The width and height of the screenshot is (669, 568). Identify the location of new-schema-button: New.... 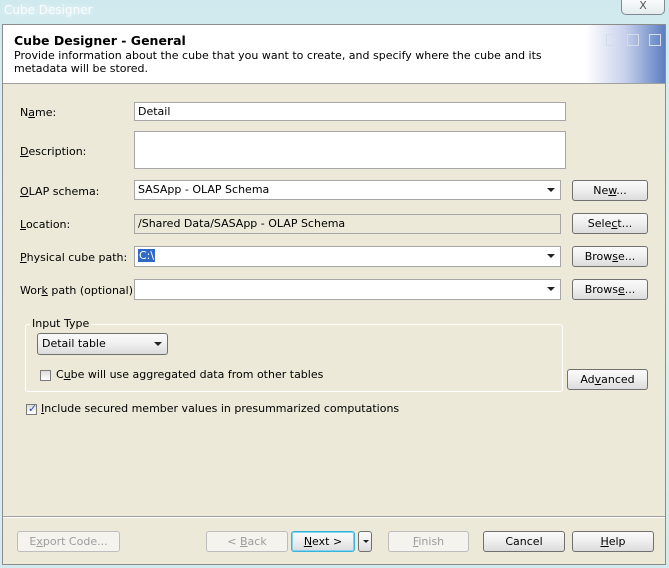
(610, 190).